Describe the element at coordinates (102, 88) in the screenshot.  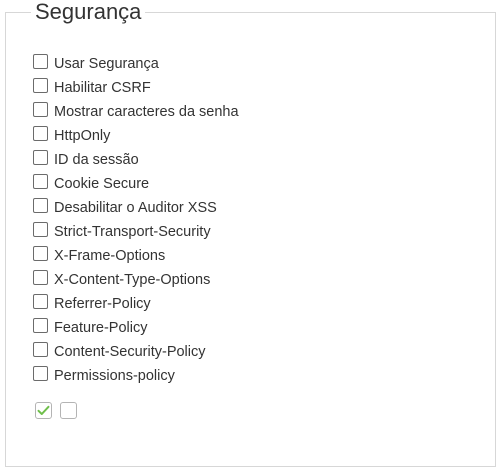
I see `option-label: Habilitar CSRF` at that location.